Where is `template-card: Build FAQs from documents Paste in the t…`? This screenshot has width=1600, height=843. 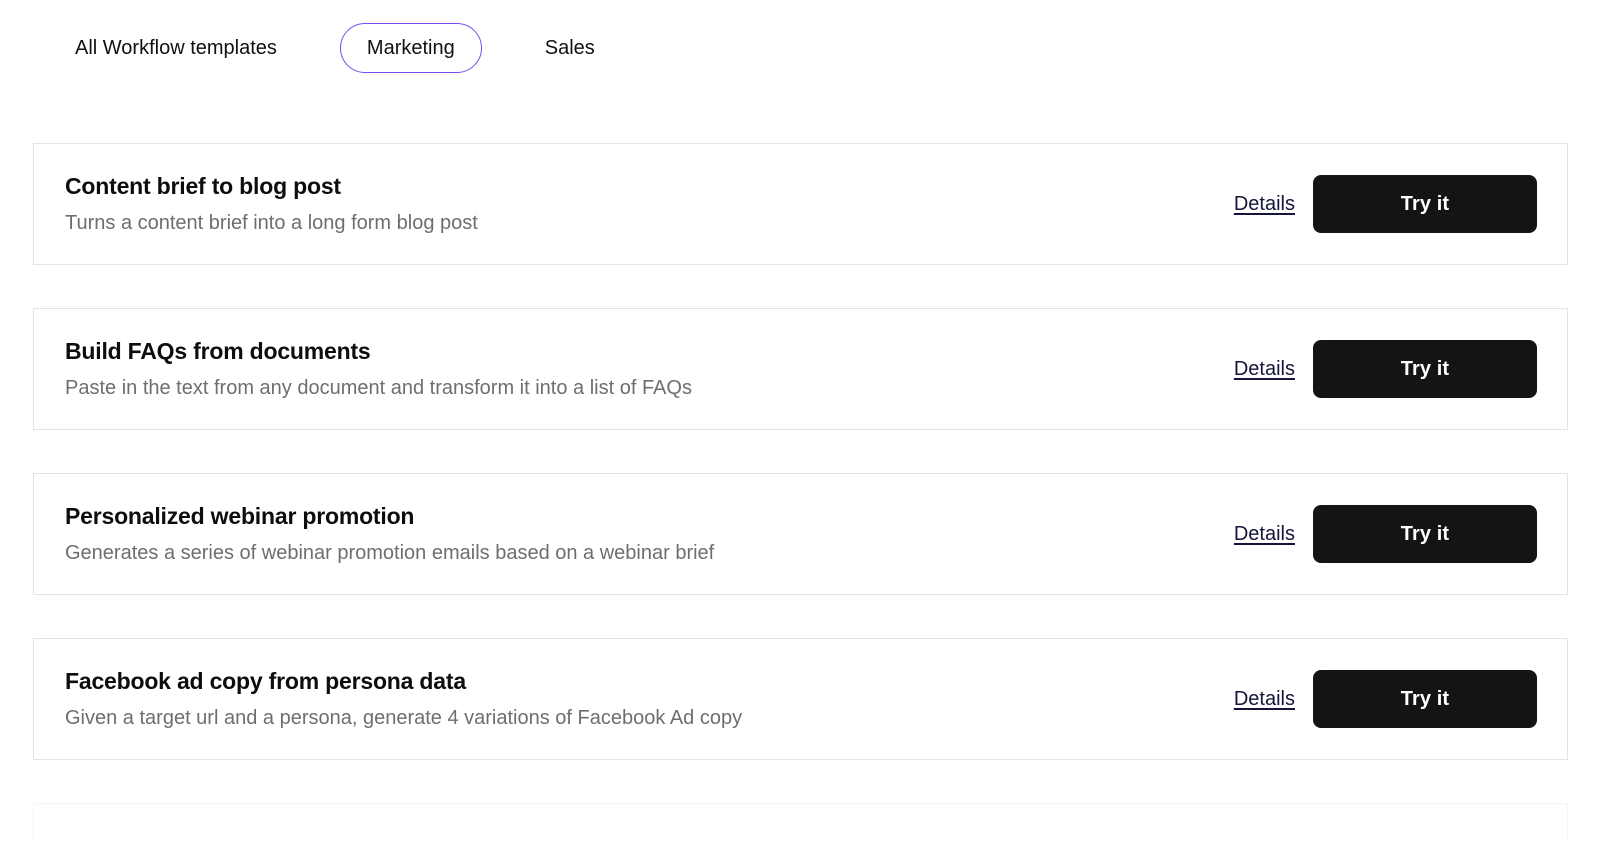 template-card: Build FAQs from documents Paste in the t… is located at coordinates (800, 369).